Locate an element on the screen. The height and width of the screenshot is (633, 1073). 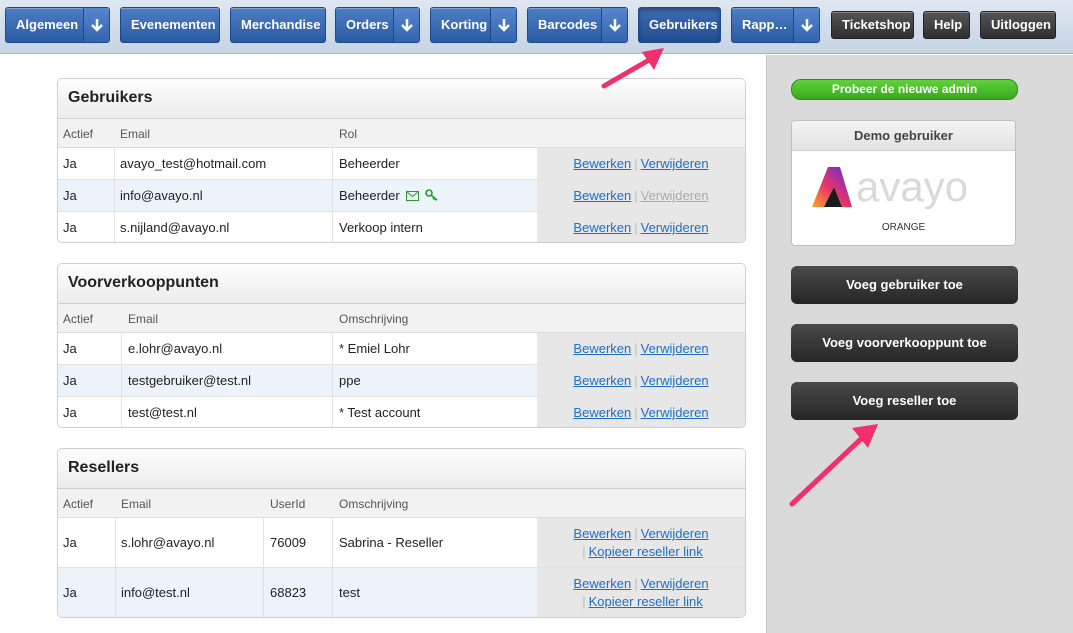
cell-email: avayo_test@hotmail.com is located at coordinates (193, 163).